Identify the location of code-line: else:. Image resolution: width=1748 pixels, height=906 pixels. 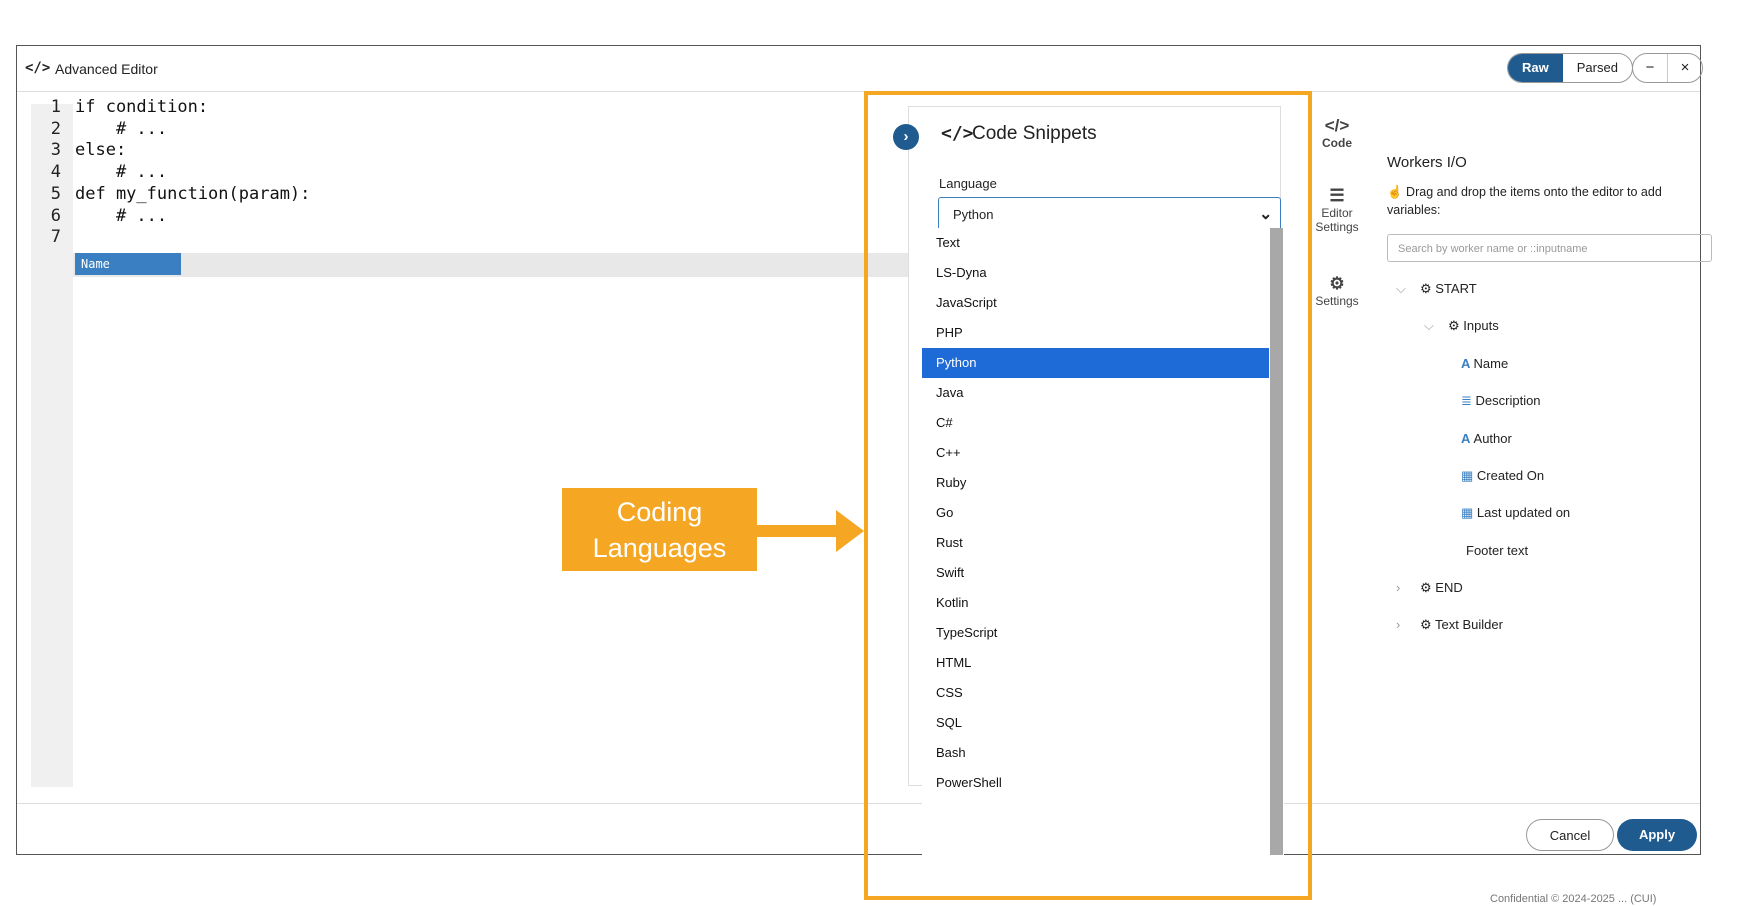
(100, 150).